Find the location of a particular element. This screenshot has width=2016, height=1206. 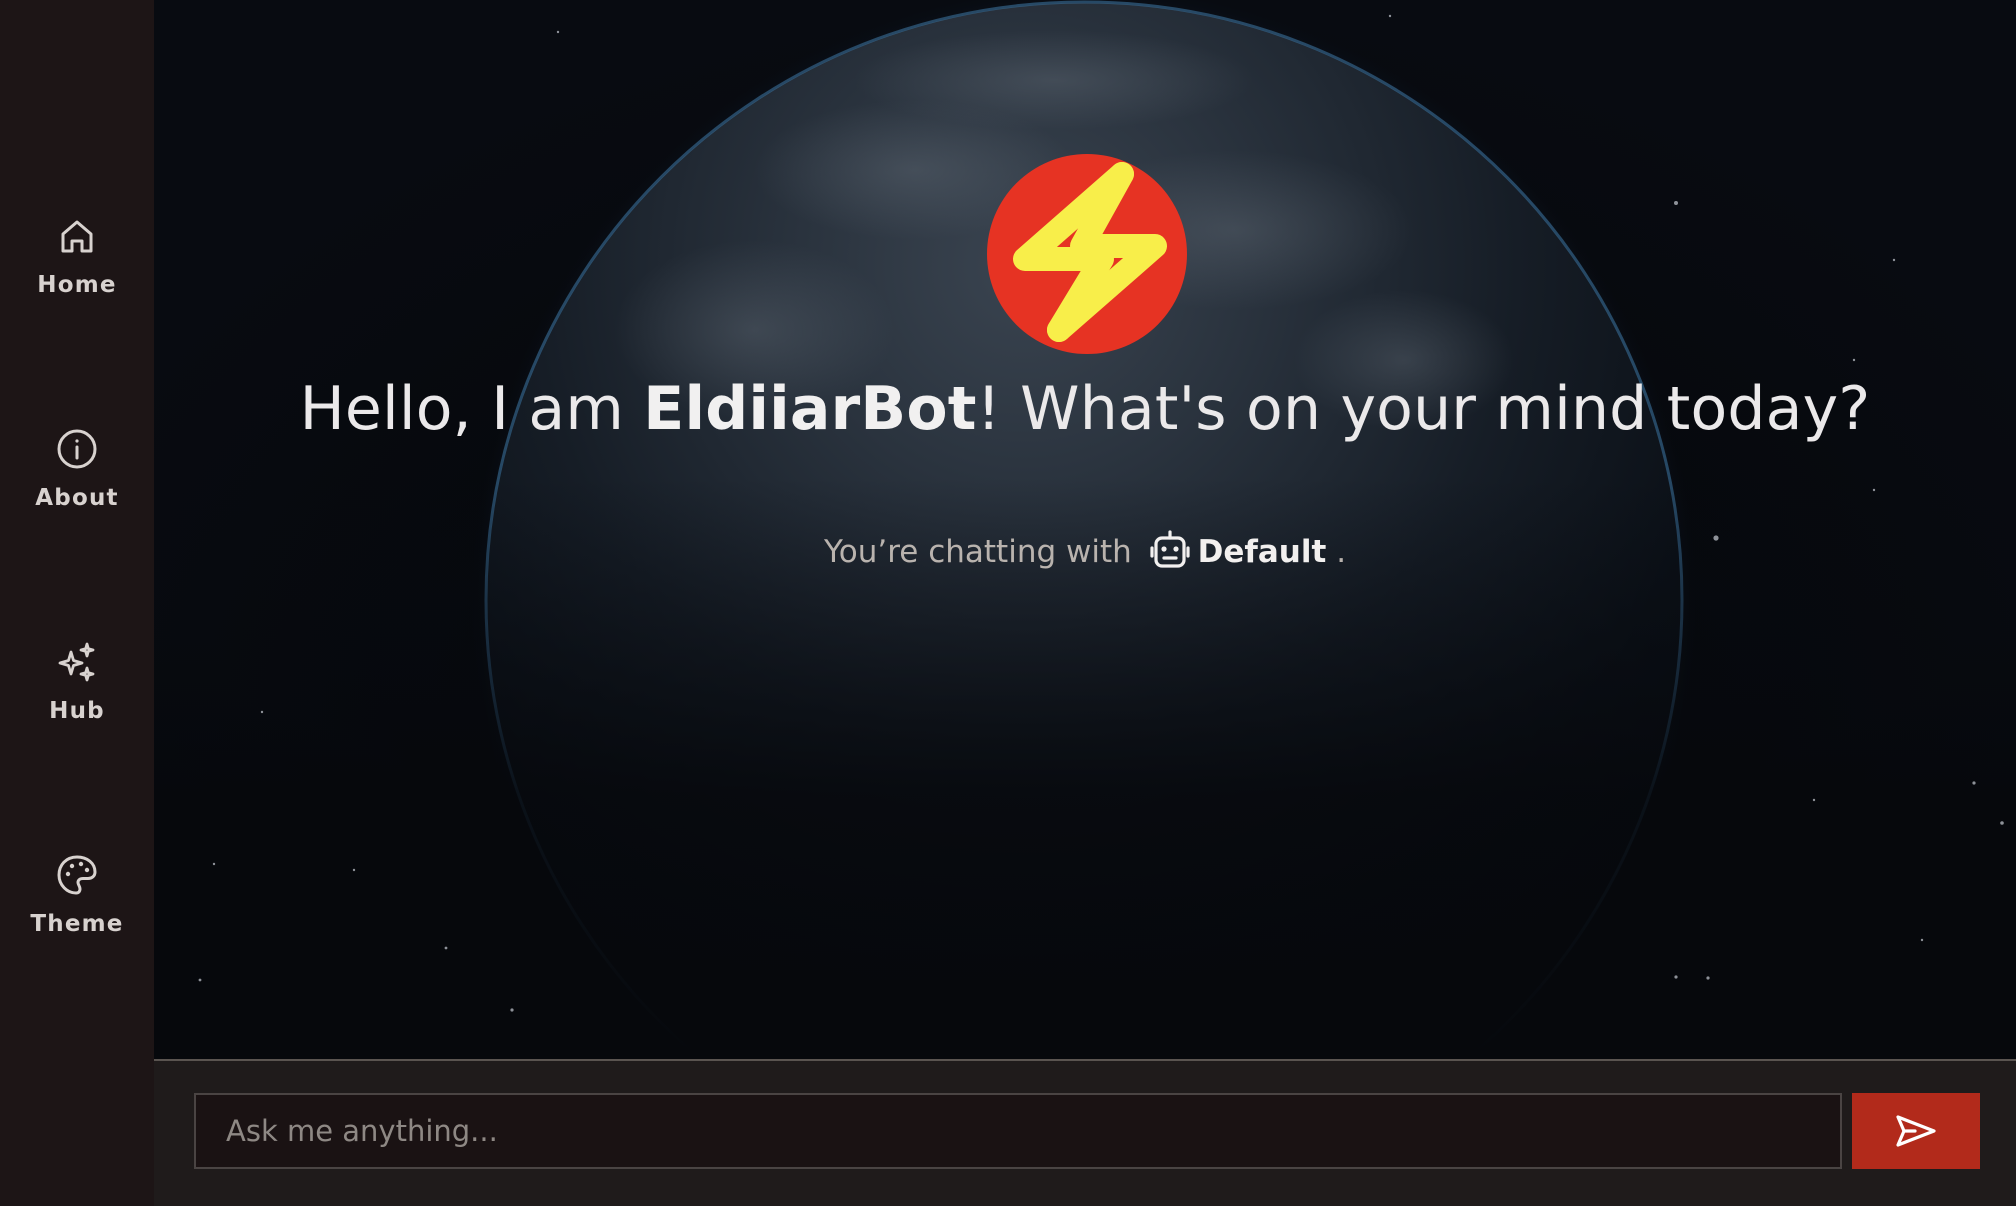

robot-icon is located at coordinates (1170, 550).